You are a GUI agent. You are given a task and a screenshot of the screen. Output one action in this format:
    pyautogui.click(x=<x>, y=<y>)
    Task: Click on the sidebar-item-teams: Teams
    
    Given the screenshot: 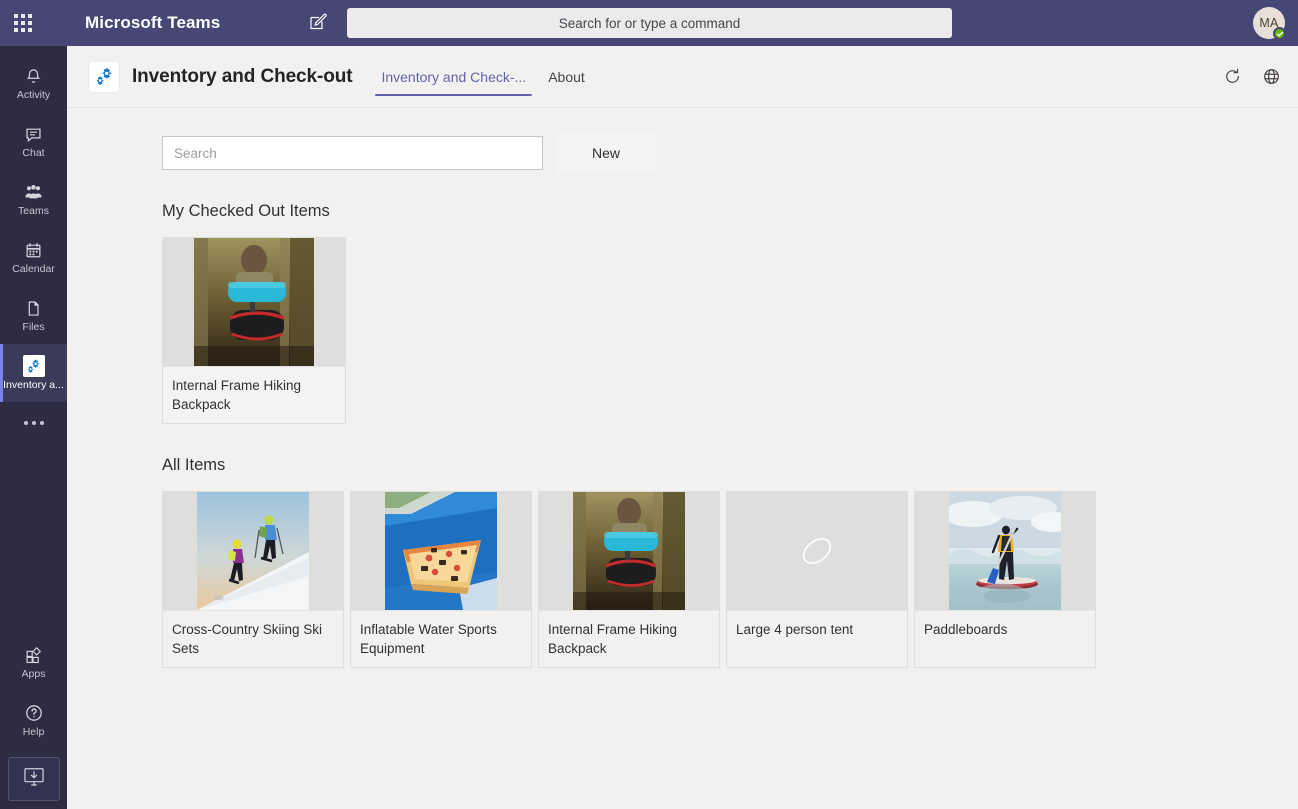 What is the action you would take?
    pyautogui.click(x=33, y=199)
    